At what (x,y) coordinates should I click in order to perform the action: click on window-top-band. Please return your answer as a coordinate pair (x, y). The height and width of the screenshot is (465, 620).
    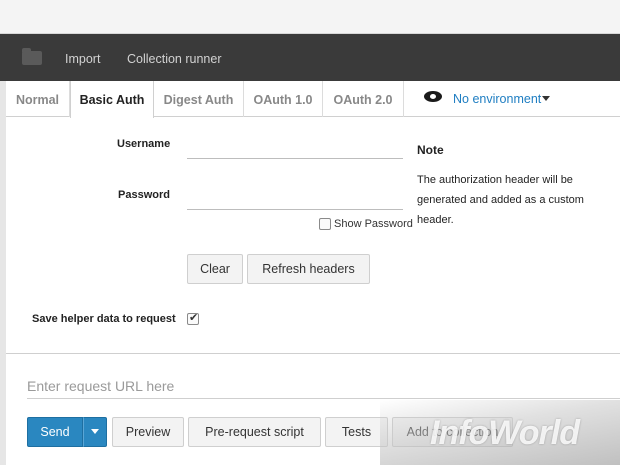
    Looking at the image, I should click on (310, 17).